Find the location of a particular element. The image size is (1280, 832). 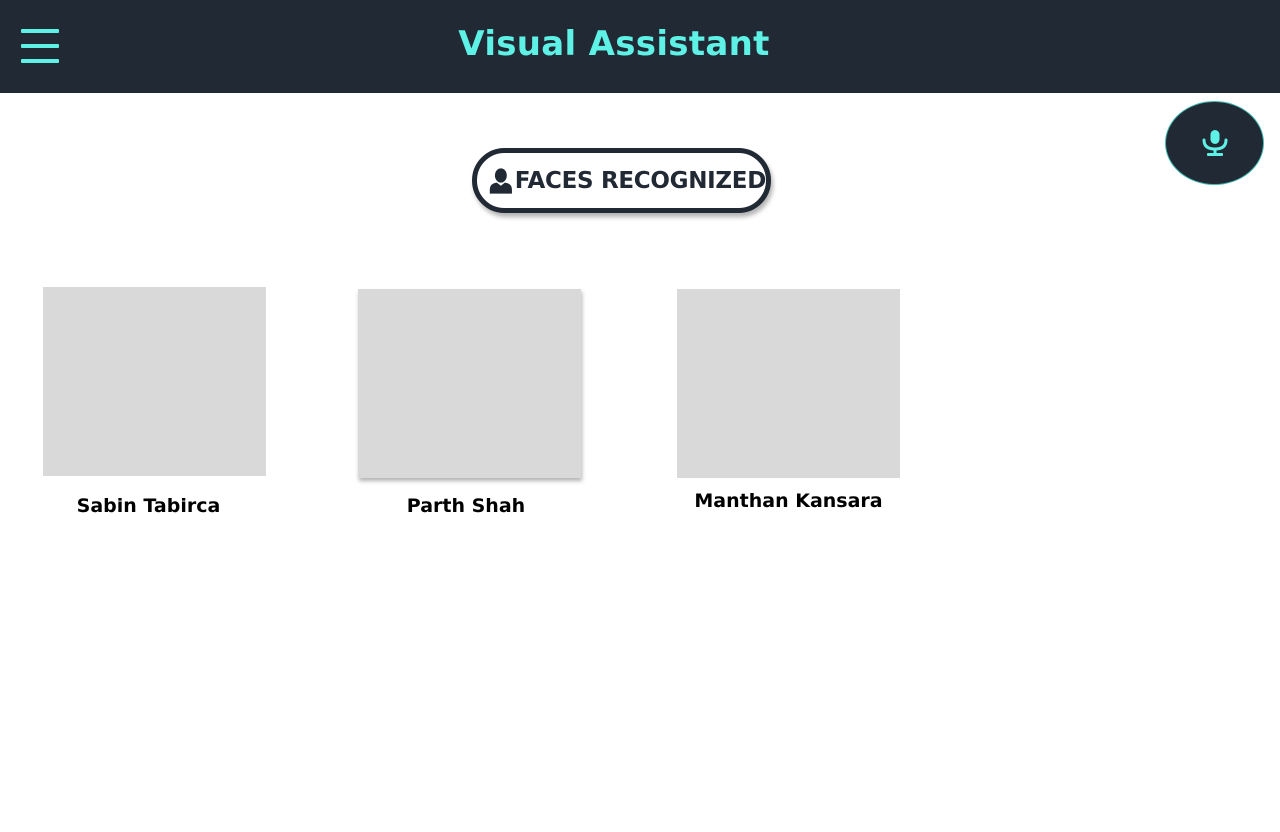

top-bar: Visual Assistant is located at coordinates (640, 46).